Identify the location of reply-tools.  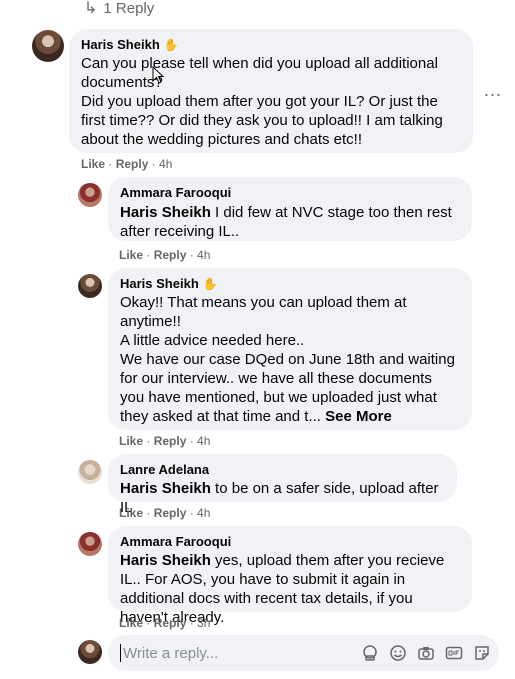
(426, 653).